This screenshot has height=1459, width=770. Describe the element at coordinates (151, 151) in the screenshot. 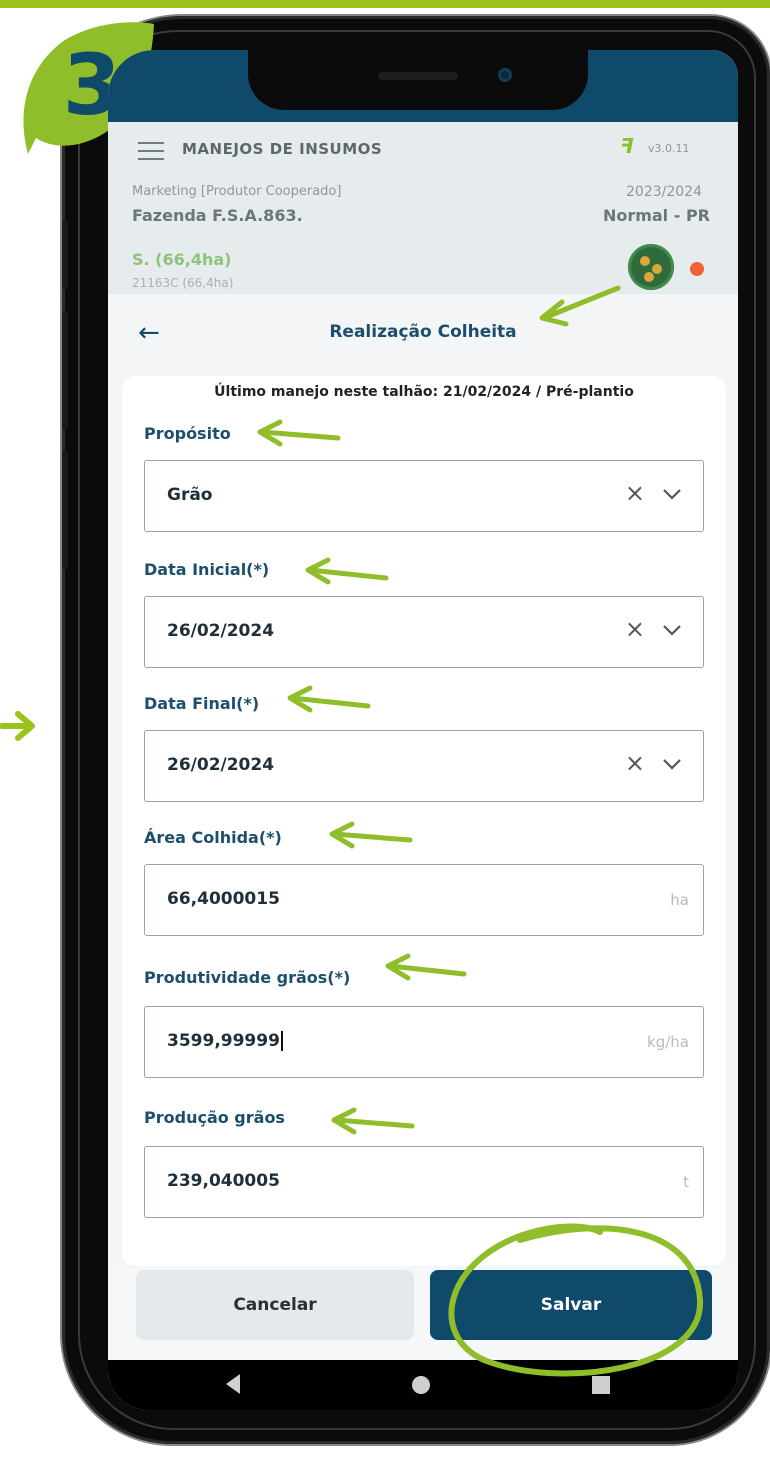

I see `menu-icon` at that location.